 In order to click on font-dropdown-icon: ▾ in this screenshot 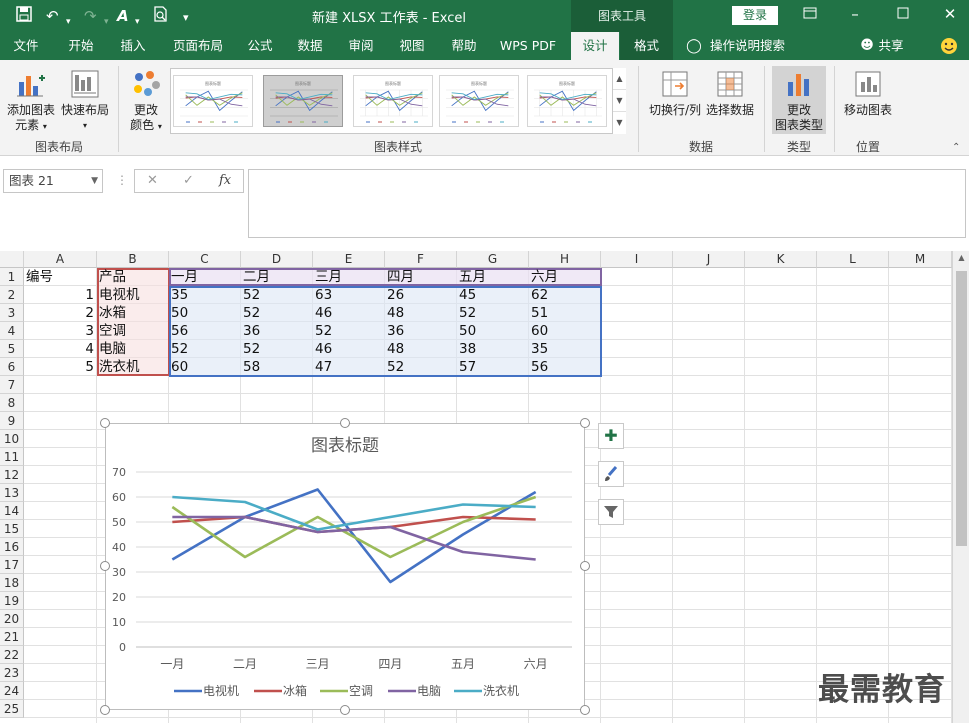, I will do `click(137, 22)`.